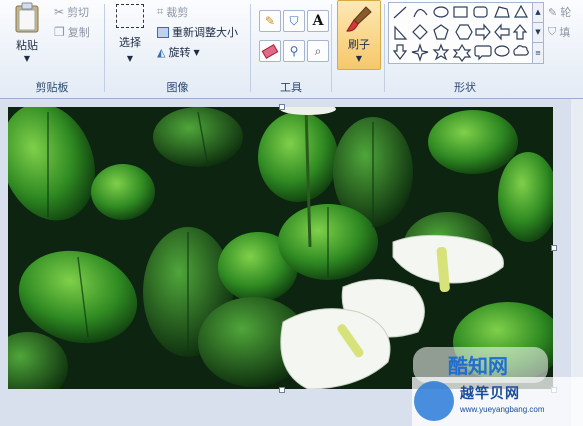 This screenshot has width=583, height=426. What do you see at coordinates (420, 32) in the screenshot?
I see `diamond-shape-icon` at bounding box center [420, 32].